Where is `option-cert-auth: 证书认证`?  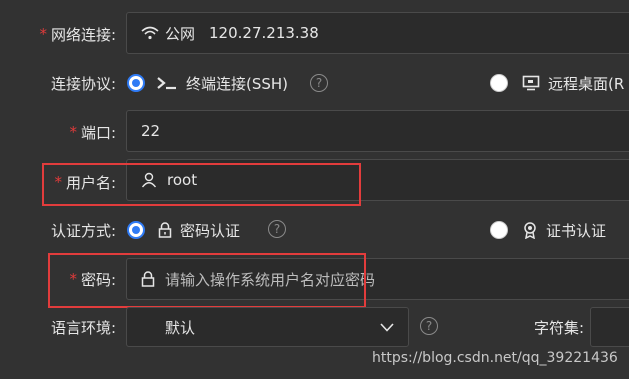
option-cert-auth: 证书认证 is located at coordinates (564, 230).